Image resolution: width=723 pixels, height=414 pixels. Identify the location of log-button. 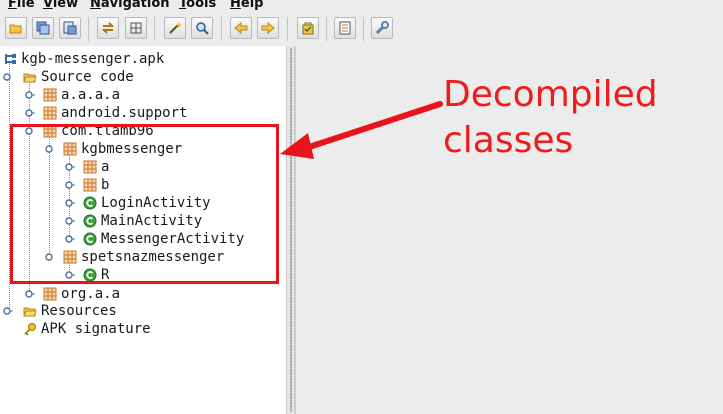
(345, 28).